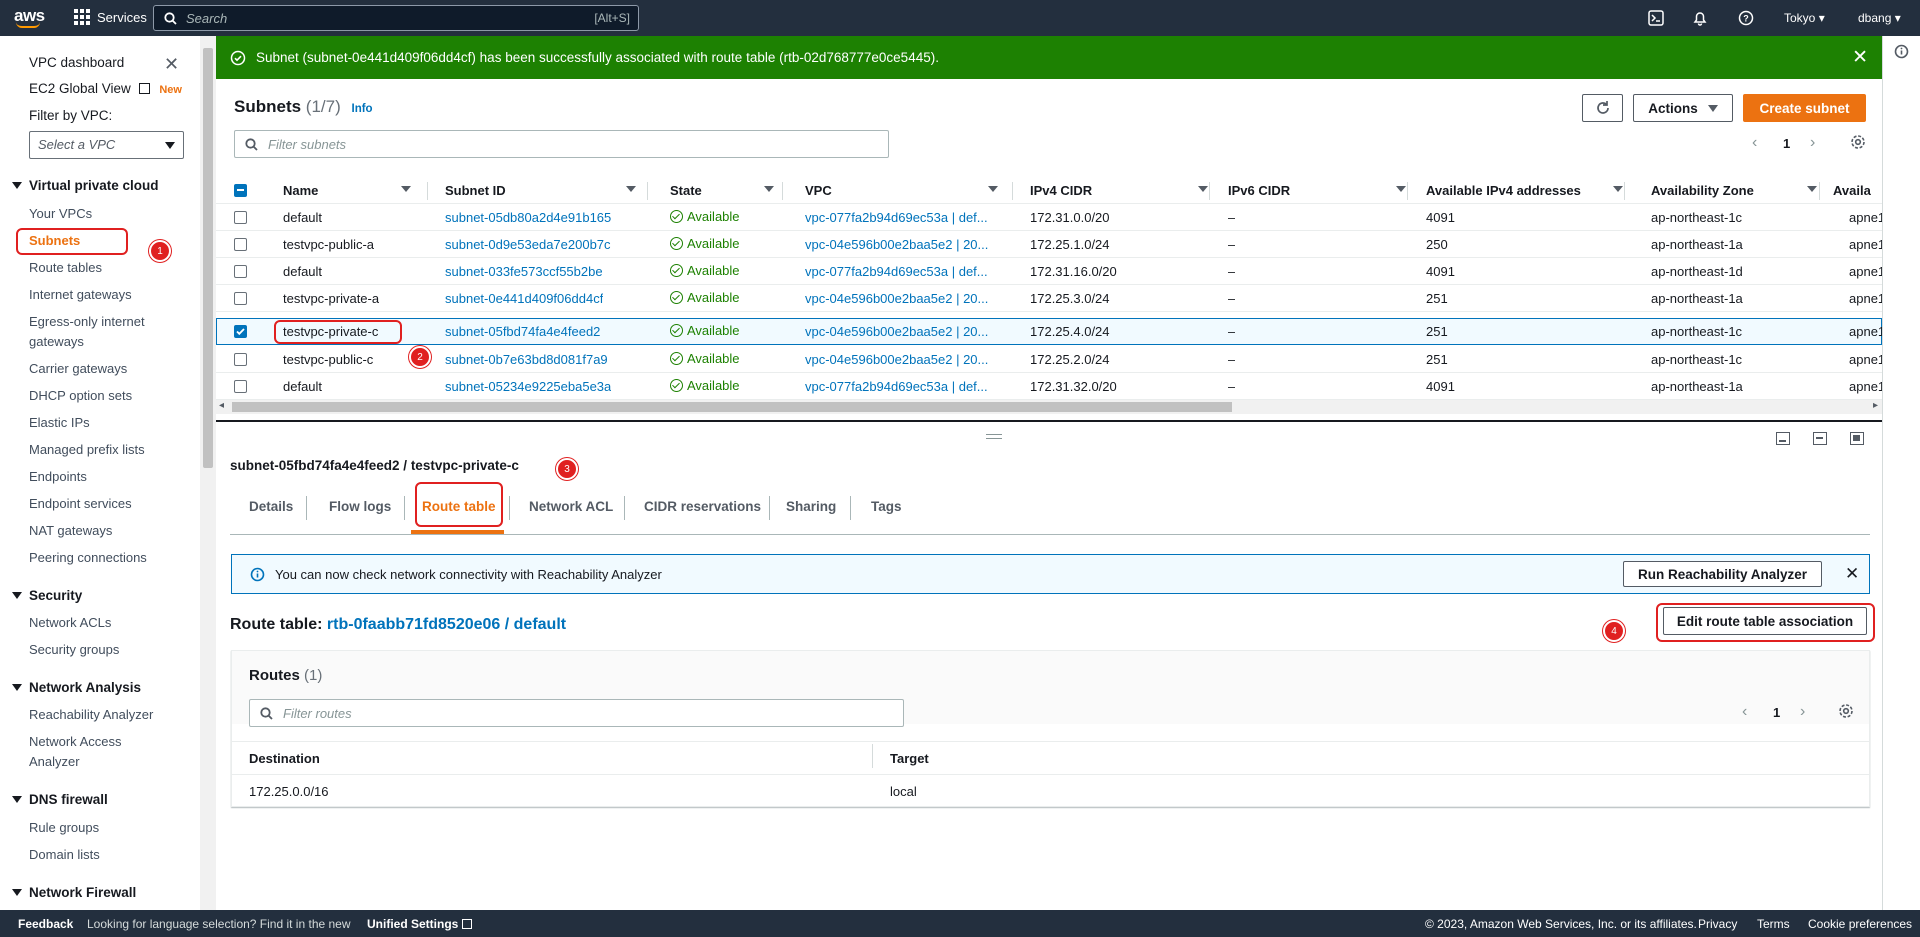 The width and height of the screenshot is (1920, 937). Describe the element at coordinates (85, 185) in the screenshot. I see `section-virtual-private-cloud: Virtual private cloud` at that location.